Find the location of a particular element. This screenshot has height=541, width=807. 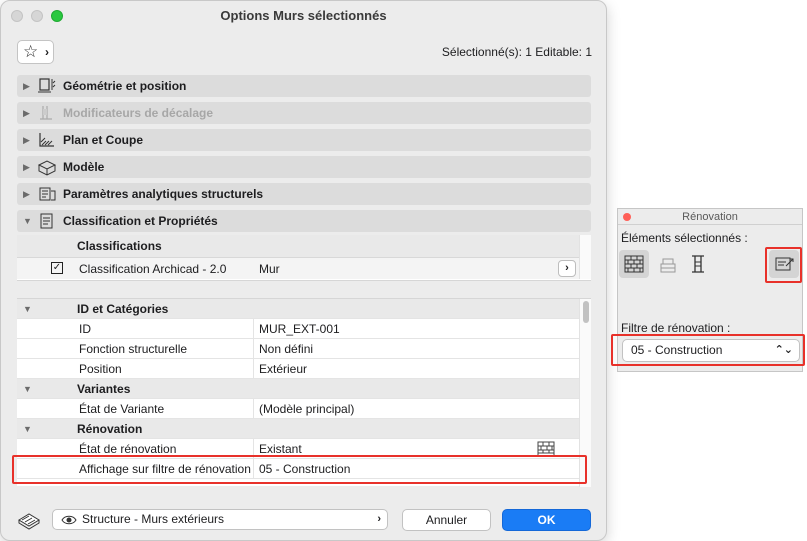

brick-wall-icon is located at coordinates (634, 264).